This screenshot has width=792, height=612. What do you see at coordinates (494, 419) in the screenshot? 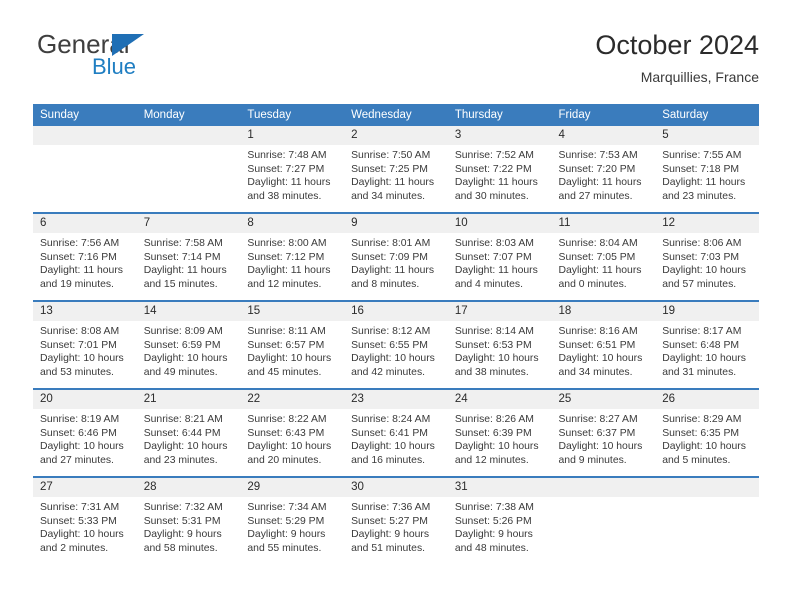
I see `sunrise-text: Sunrise: 8:26 AM` at bounding box center [494, 419].